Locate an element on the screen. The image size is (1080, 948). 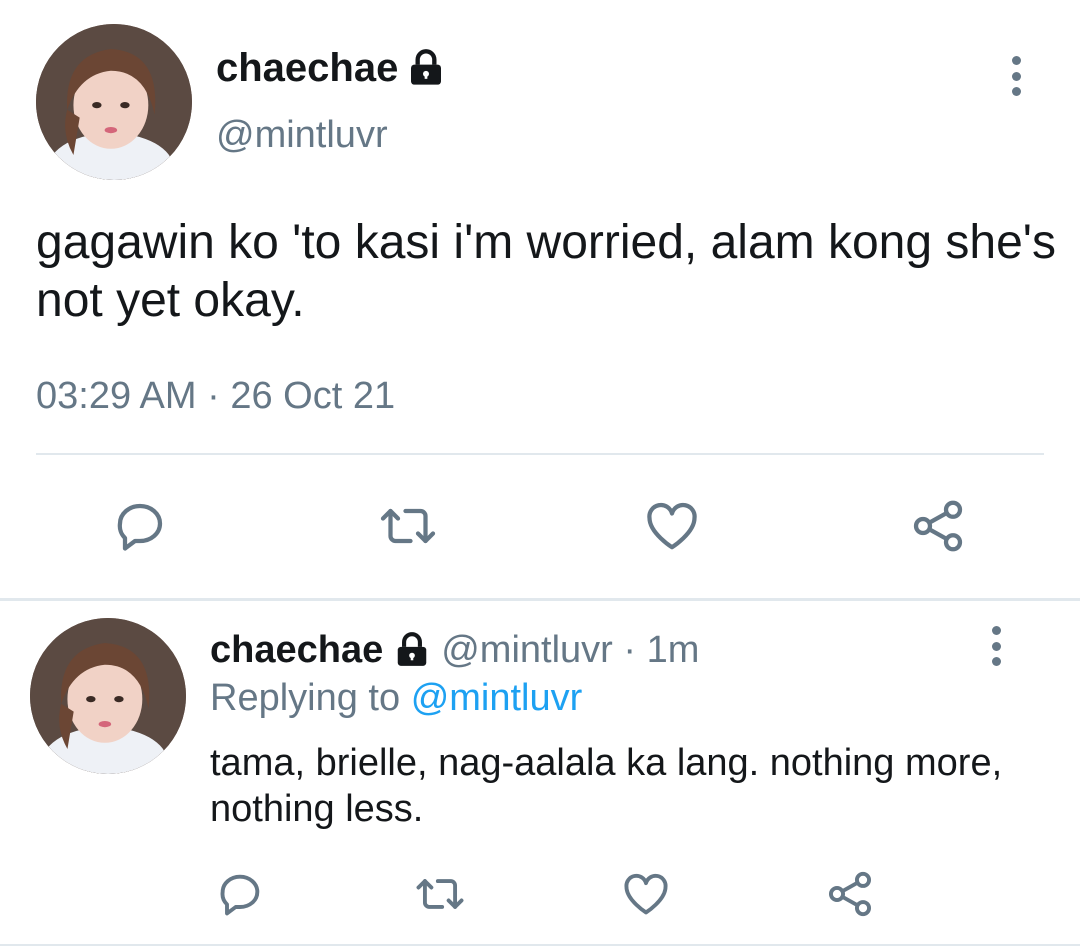
reply-avatar-photo-icon is located at coordinates (108, 696).